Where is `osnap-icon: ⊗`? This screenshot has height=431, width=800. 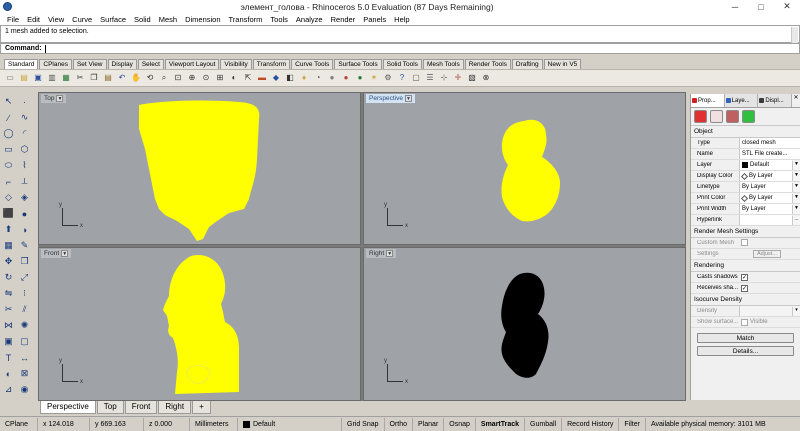 osnap-icon: ⊗ is located at coordinates (486, 78).